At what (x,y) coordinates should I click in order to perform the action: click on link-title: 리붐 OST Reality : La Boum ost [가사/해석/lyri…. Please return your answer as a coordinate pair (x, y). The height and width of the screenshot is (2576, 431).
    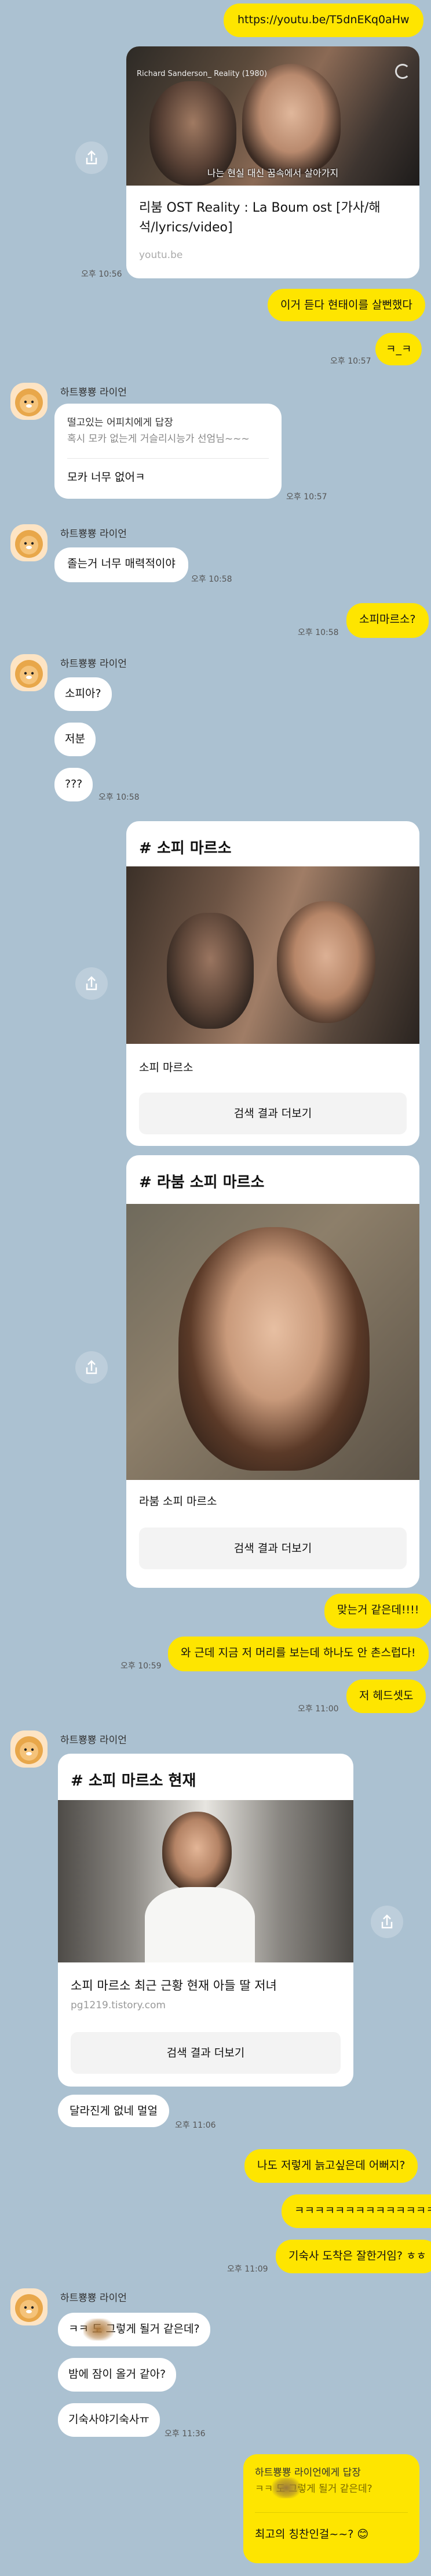
    Looking at the image, I should click on (260, 218).